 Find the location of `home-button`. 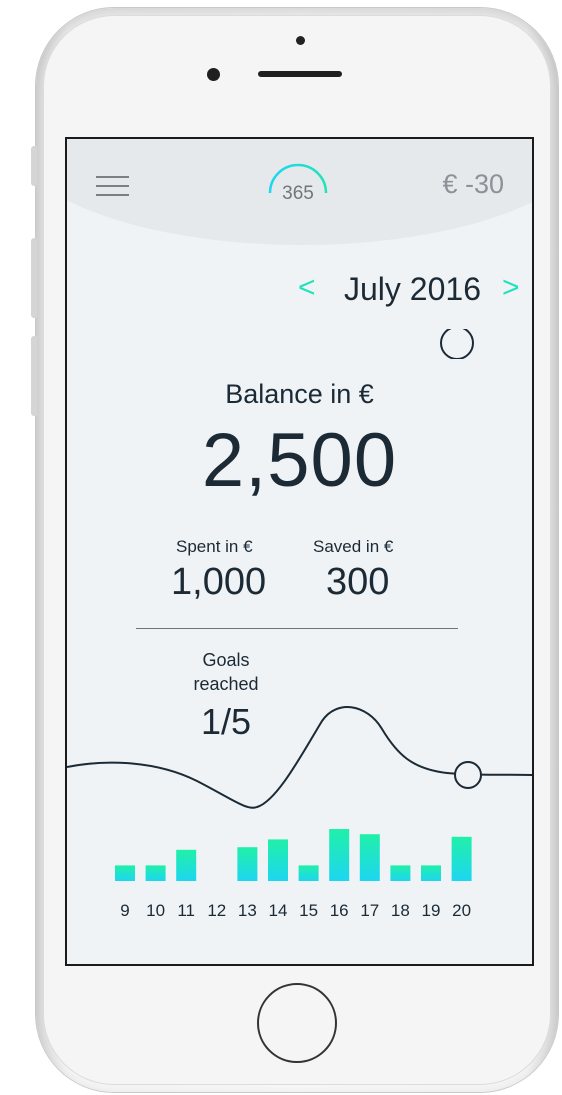

home-button is located at coordinates (297, 1023).